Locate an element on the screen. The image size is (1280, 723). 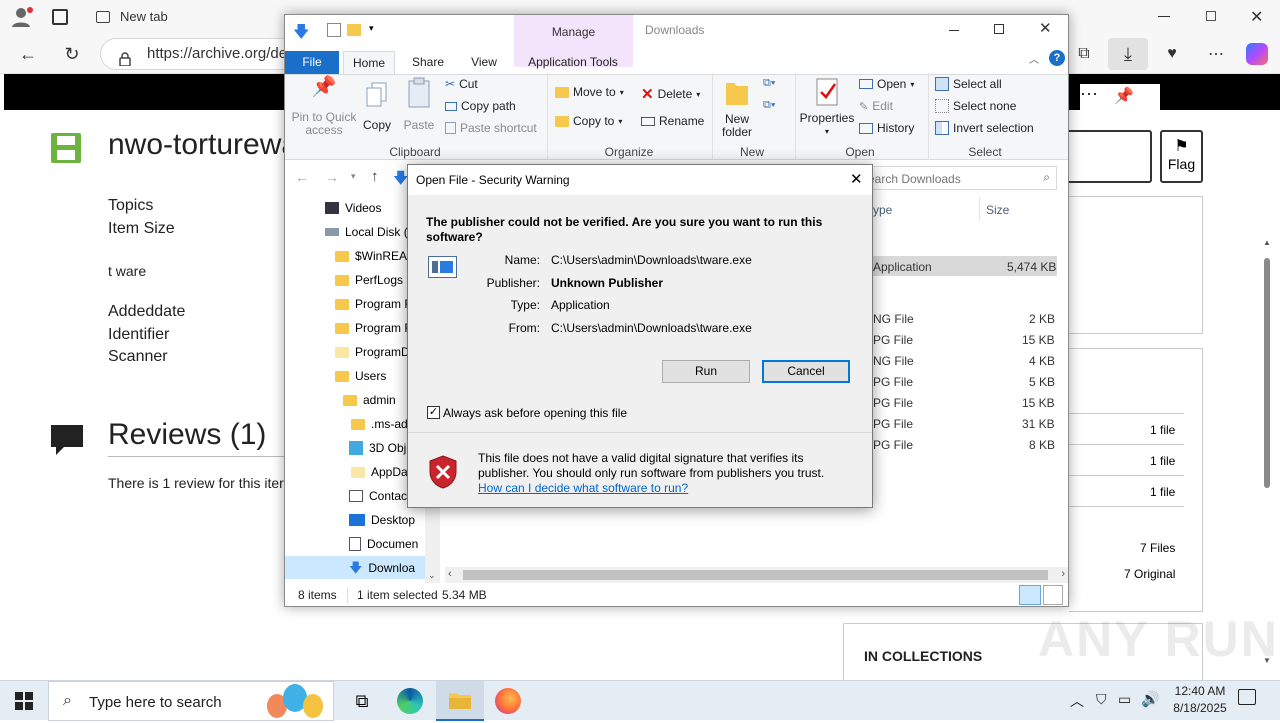
open-button: Open ▾ is located at coordinates (886, 84).